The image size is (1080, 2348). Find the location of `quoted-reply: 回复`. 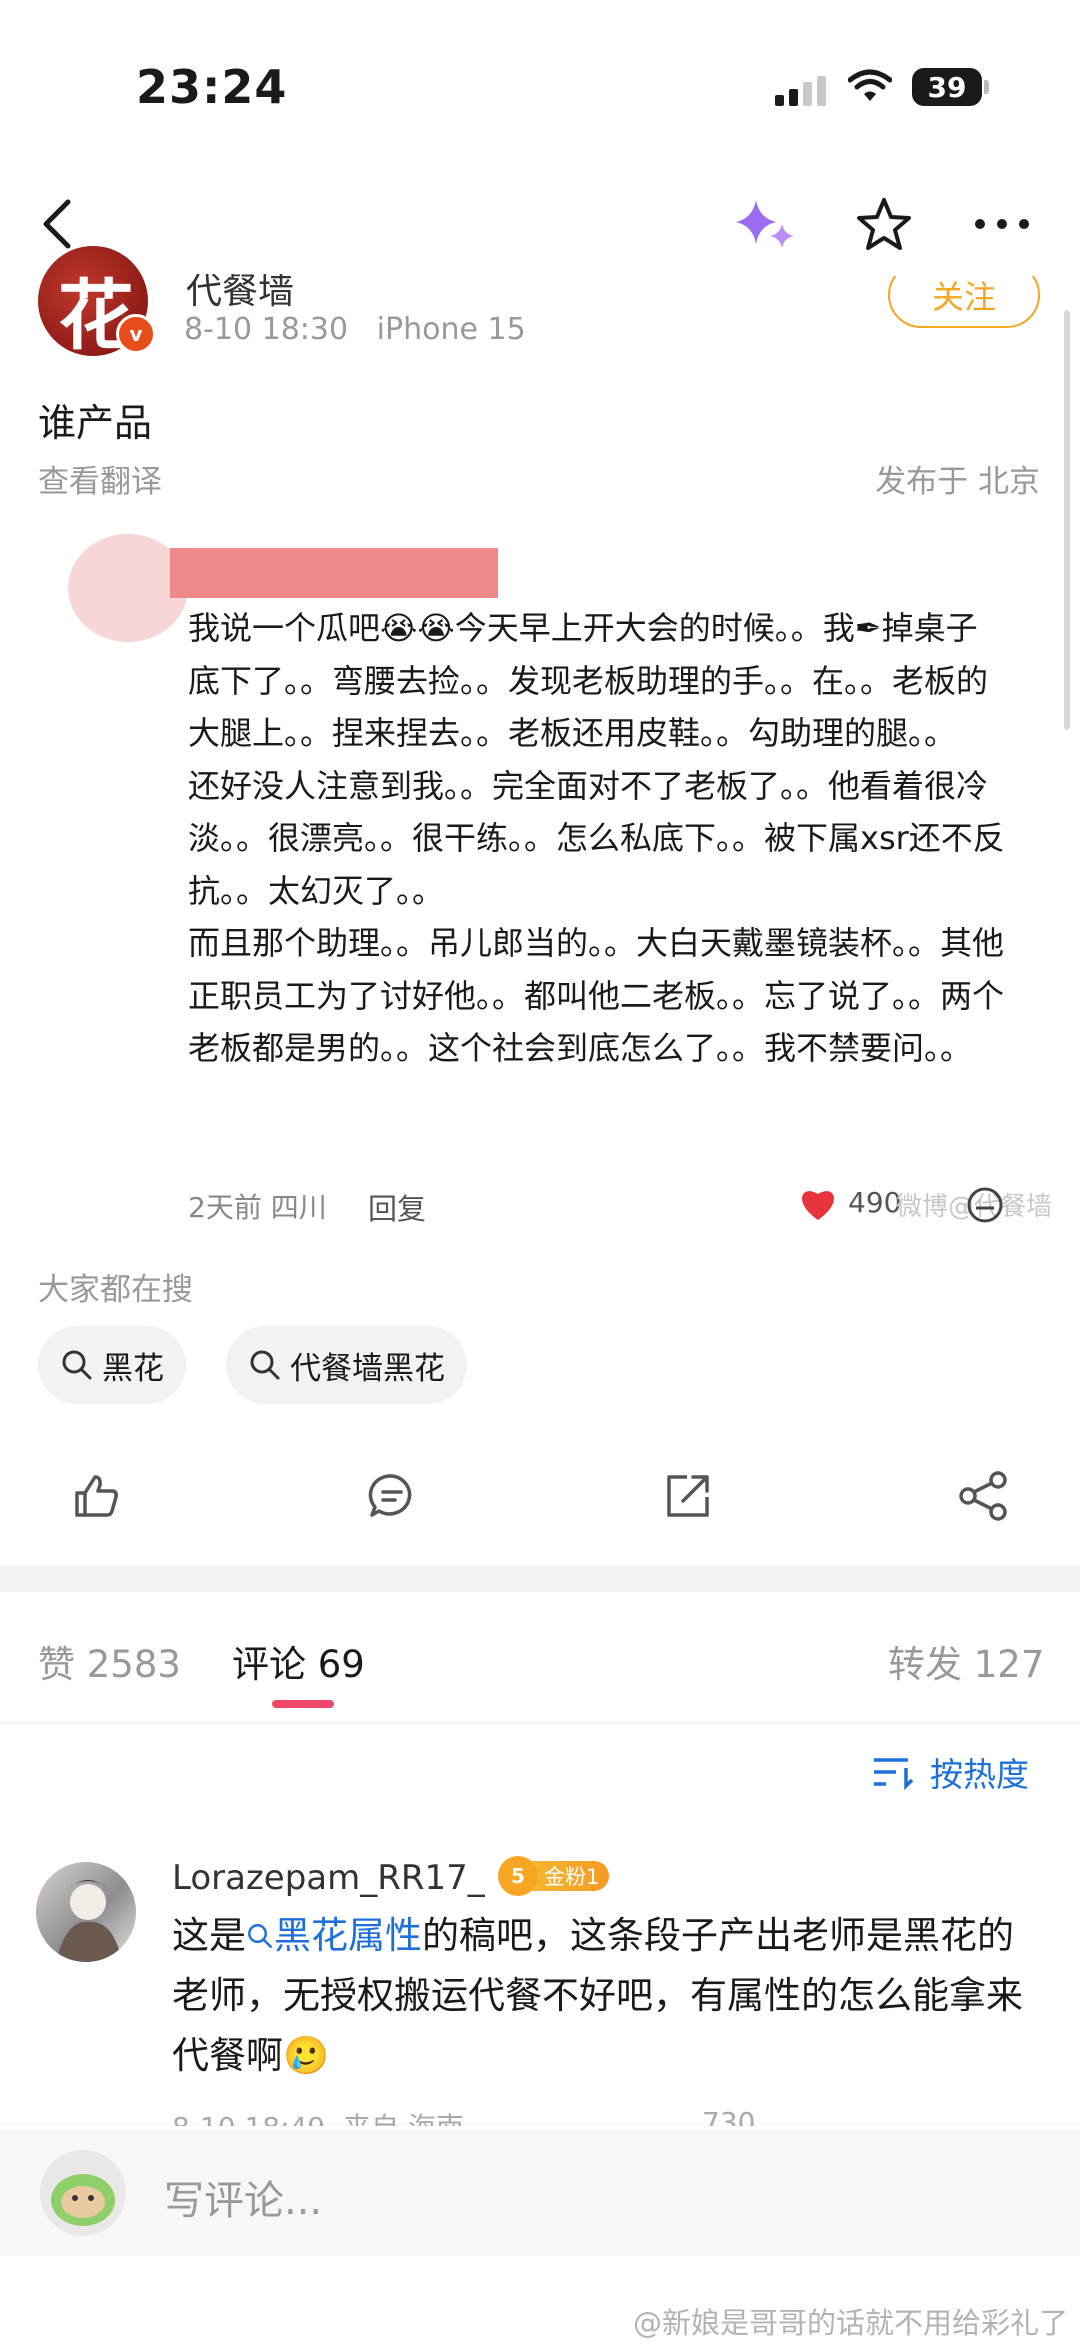

quoted-reply: 回复 is located at coordinates (397, 1209).